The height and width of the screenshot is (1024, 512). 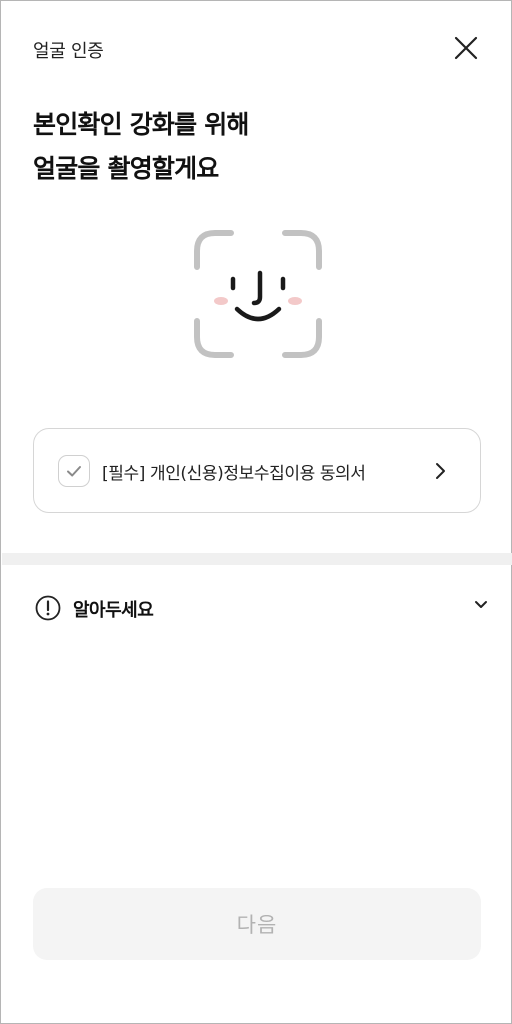 I want to click on right-cheek, so click(x=295, y=301).